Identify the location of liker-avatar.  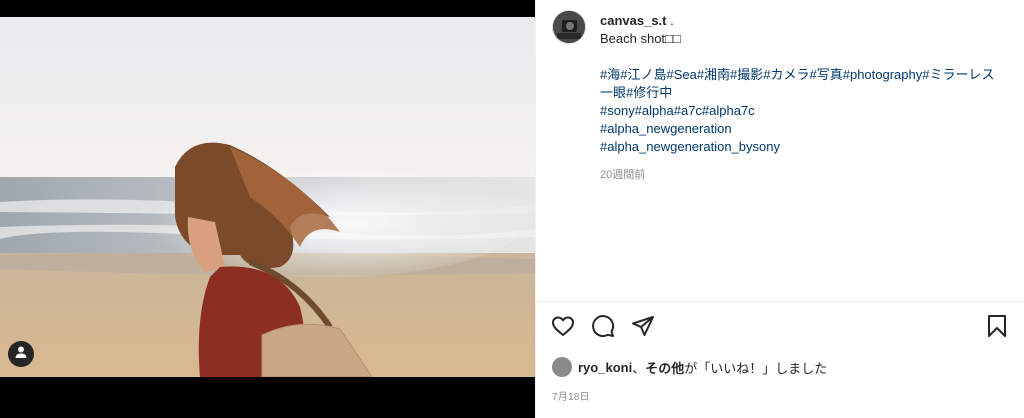
(562, 367).